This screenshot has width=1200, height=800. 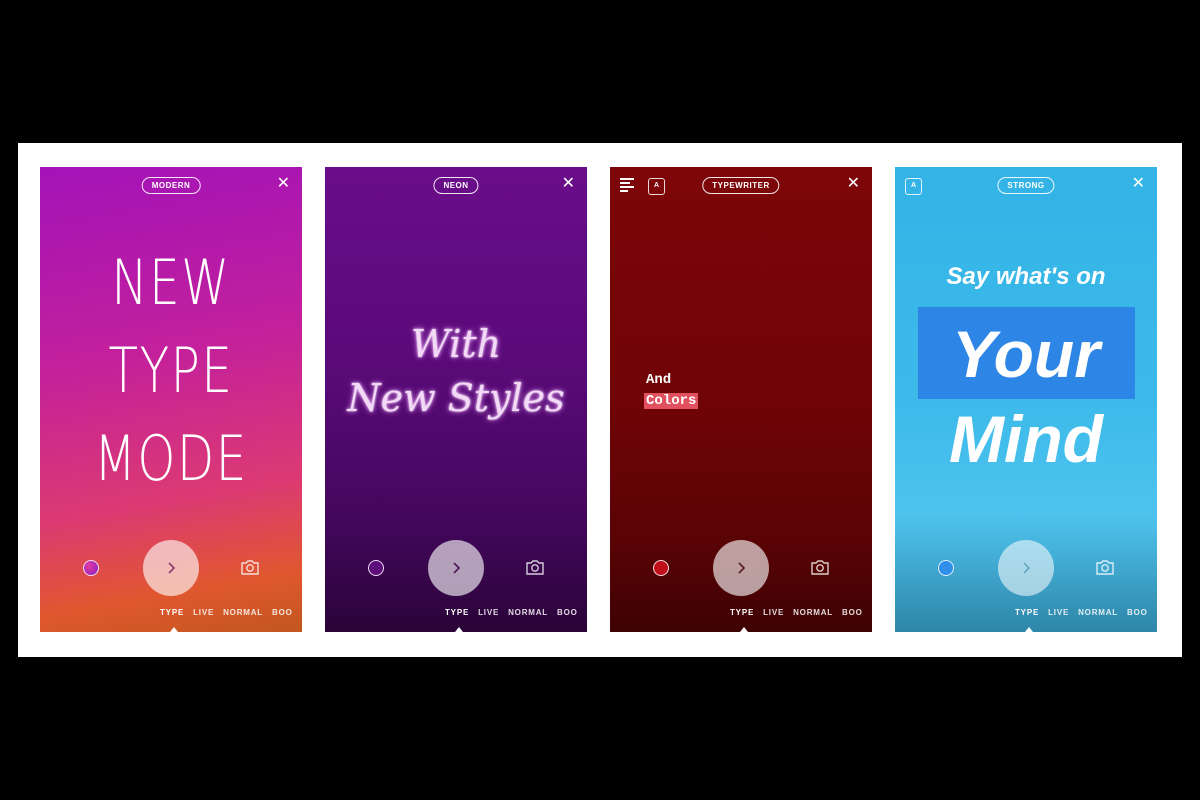 I want to click on text-line: MODE, so click(x=171, y=458).